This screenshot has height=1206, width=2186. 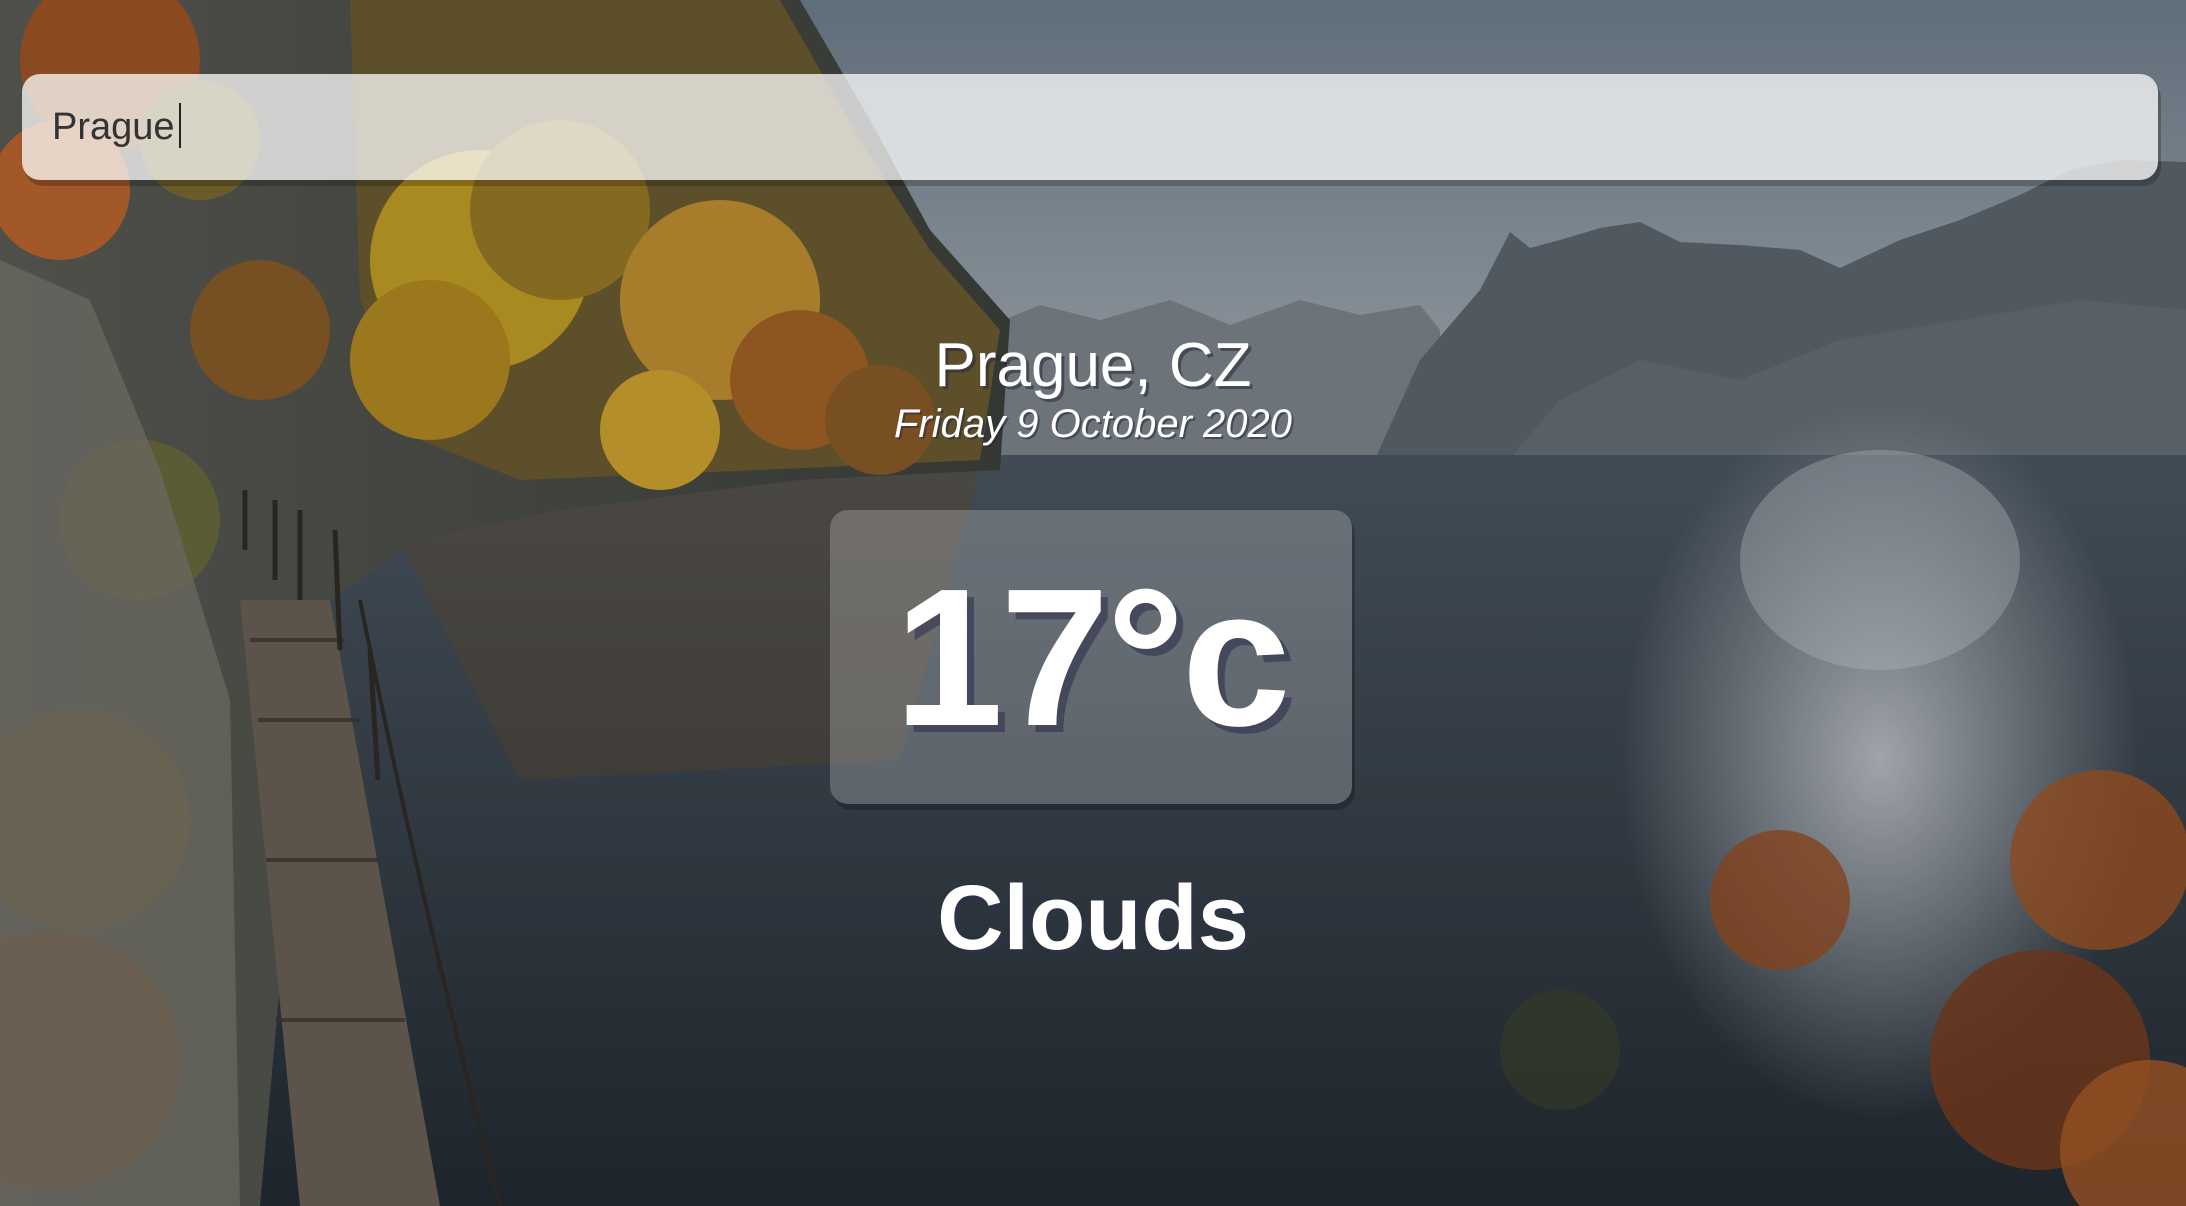 I want to click on temperature-card: 17°c, so click(x=1091, y=657).